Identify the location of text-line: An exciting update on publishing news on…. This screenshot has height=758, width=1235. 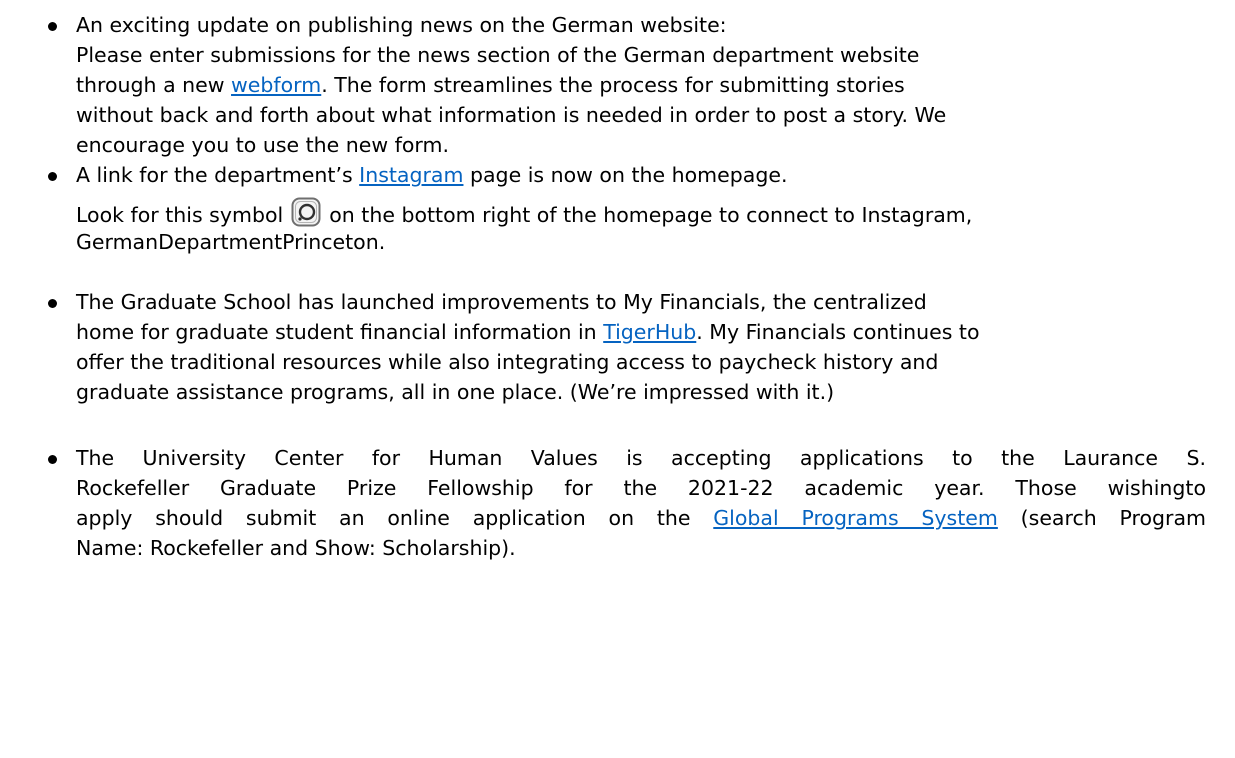
(401, 25).